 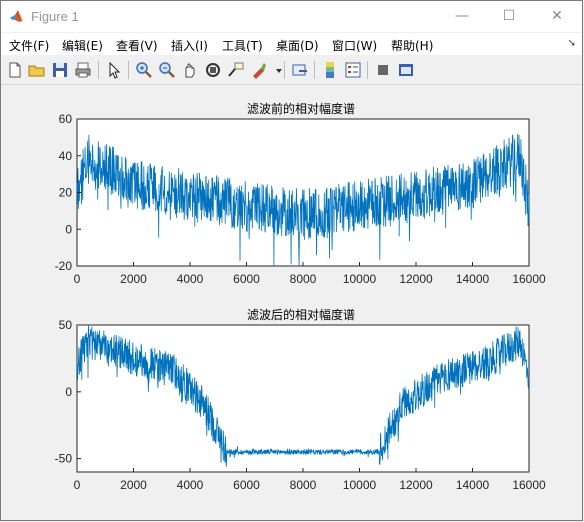 What do you see at coordinates (66, 156) in the screenshot?
I see `y-tick-label: 40` at bounding box center [66, 156].